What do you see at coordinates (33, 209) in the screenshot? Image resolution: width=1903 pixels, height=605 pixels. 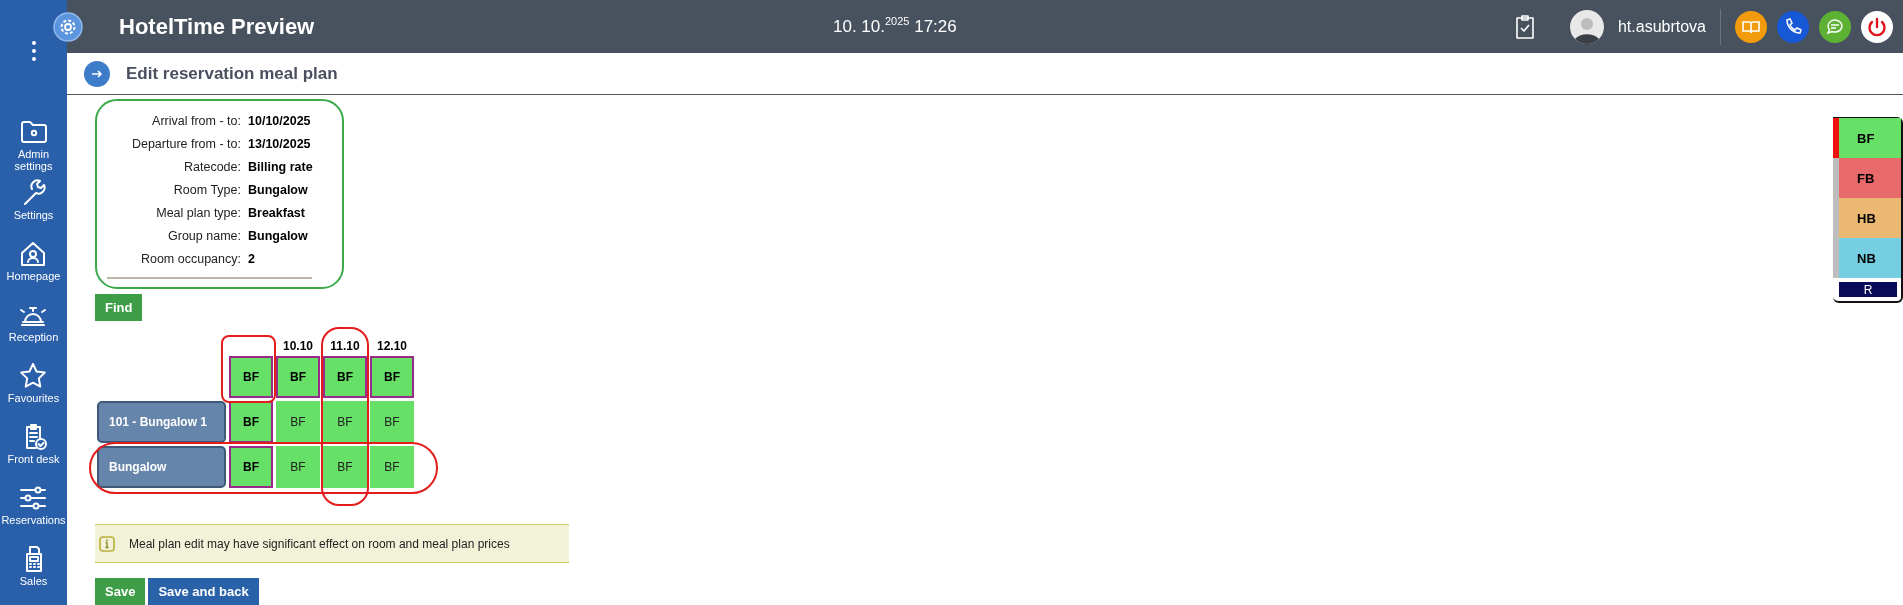 I see `sidebar-item: Settings` at bounding box center [33, 209].